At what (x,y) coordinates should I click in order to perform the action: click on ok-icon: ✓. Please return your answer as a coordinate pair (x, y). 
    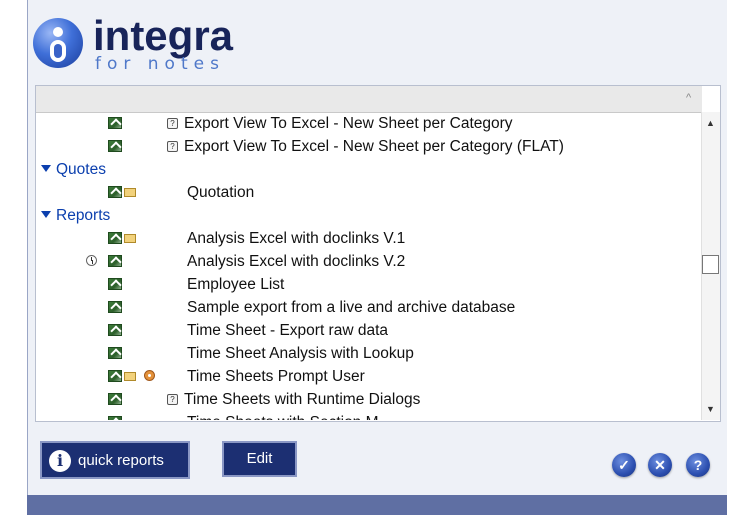
    Looking at the image, I should click on (624, 465).